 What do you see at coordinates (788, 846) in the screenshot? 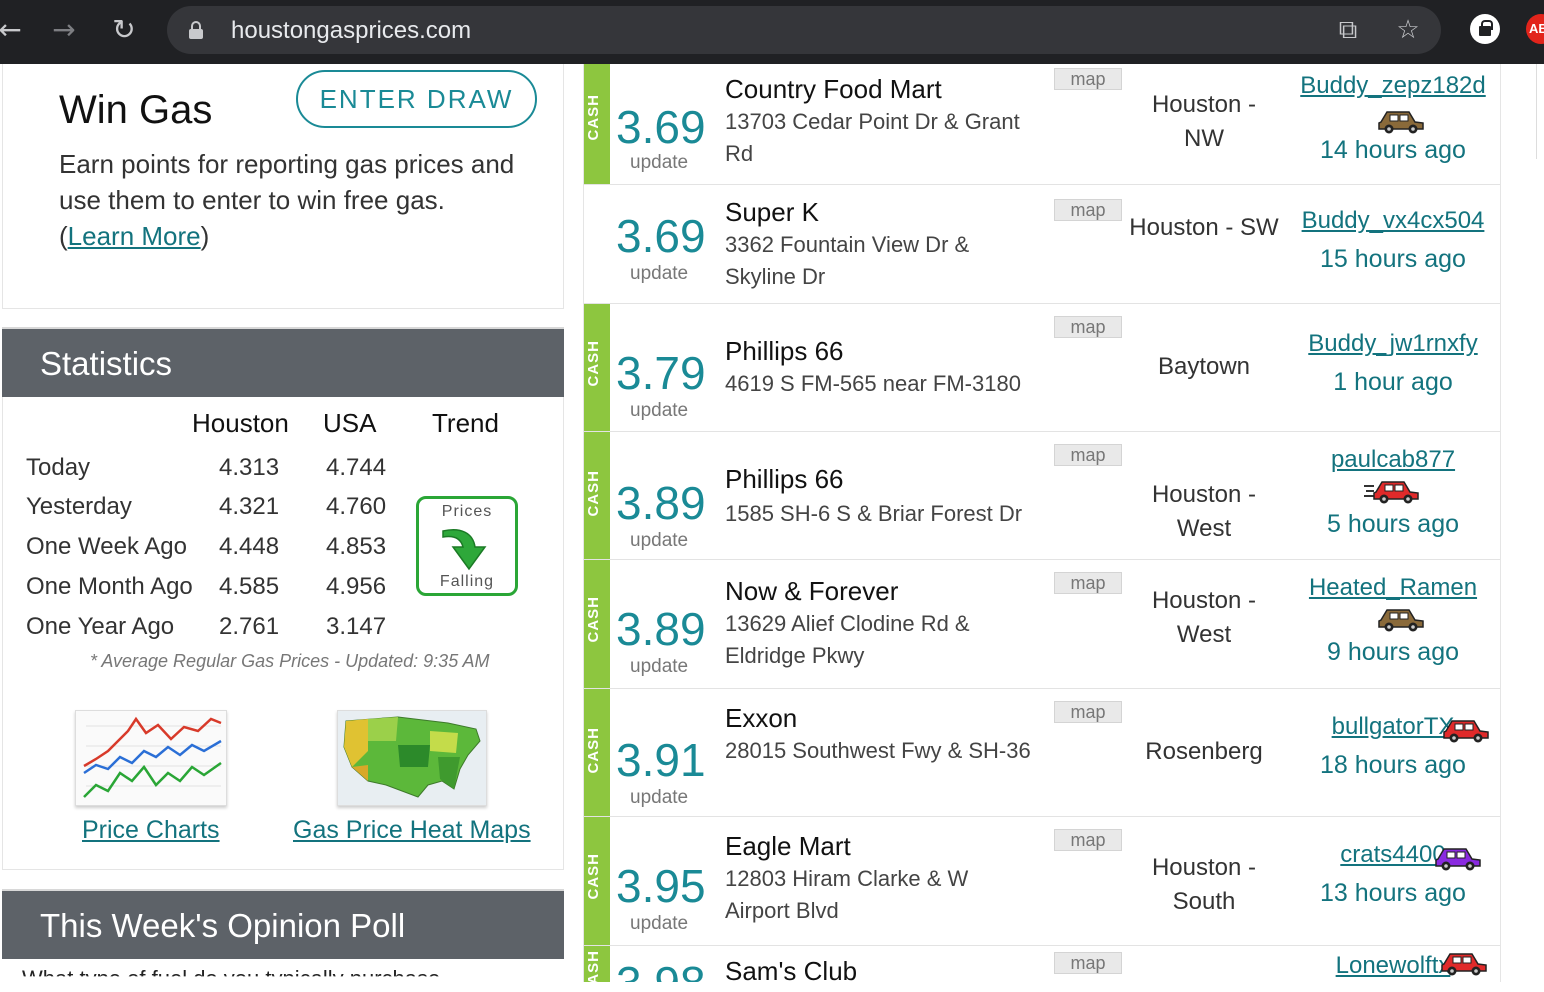
I see `station-name-link: Eagle Mart` at bounding box center [788, 846].